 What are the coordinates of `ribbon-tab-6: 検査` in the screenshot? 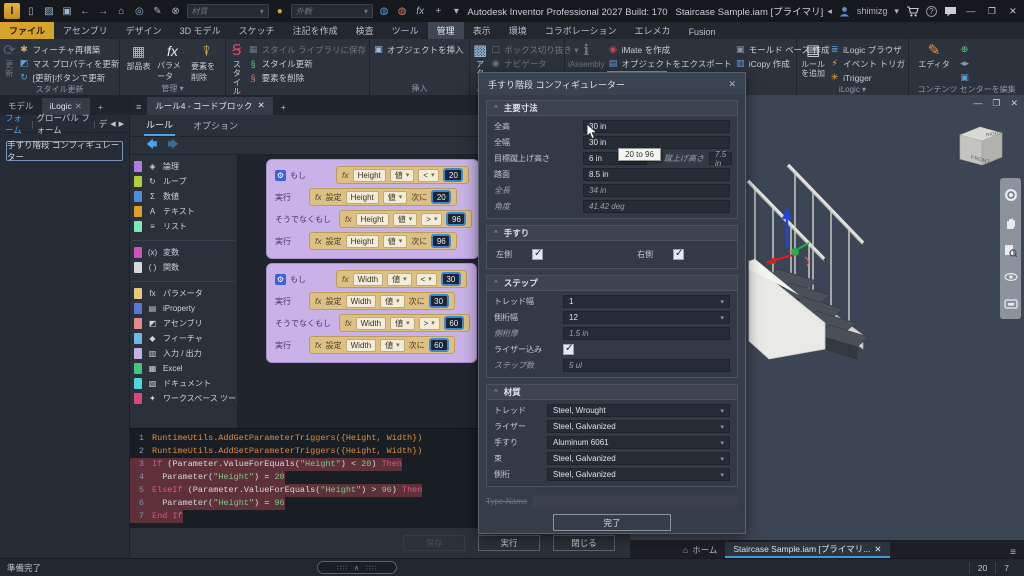 It's located at (365, 30).